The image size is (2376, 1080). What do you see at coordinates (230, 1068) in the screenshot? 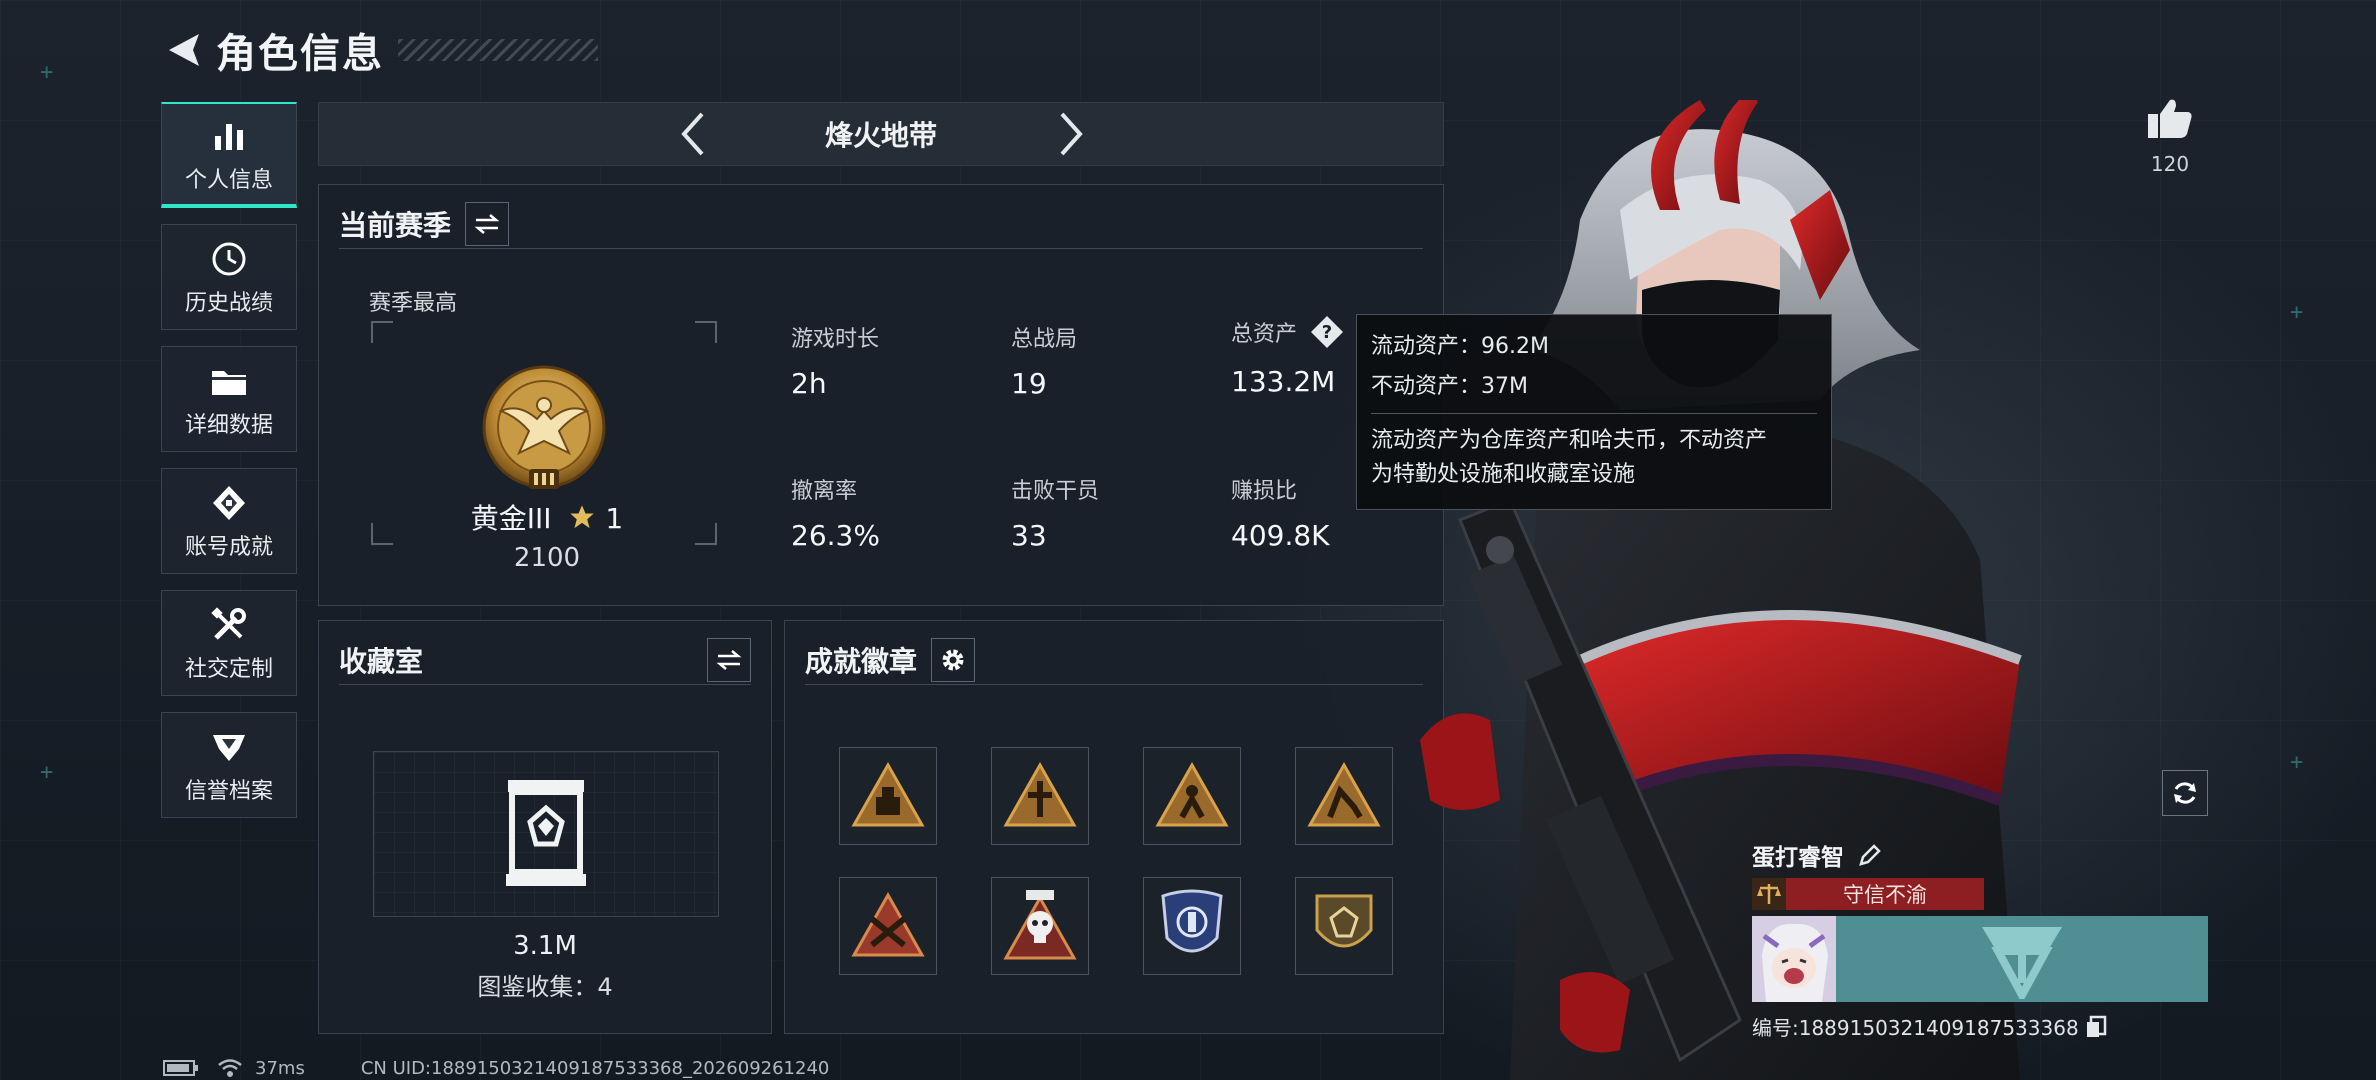
I see `wifi-icon` at bounding box center [230, 1068].